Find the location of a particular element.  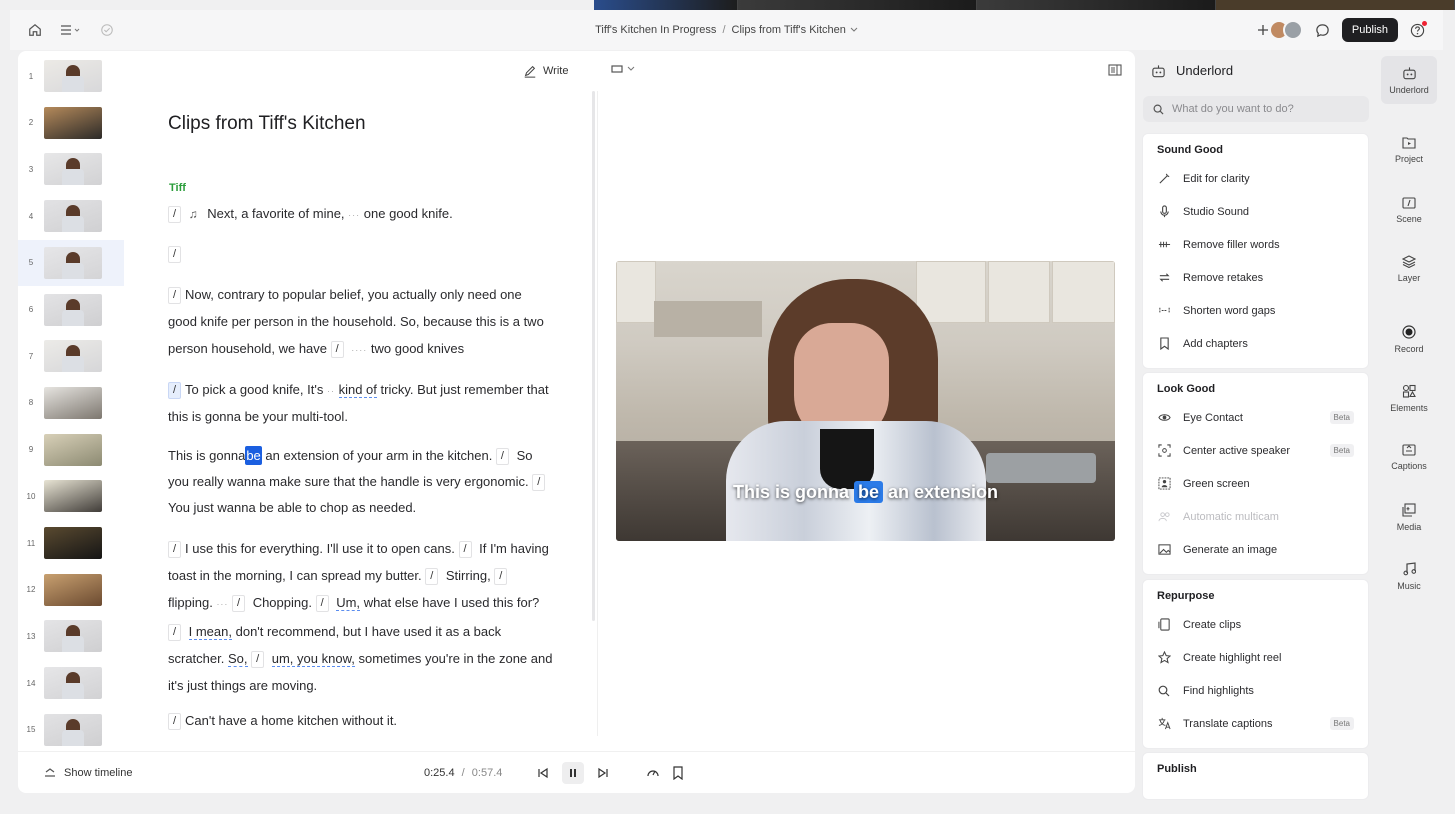

scene-thumbnail: 12 is located at coordinates (71, 590).